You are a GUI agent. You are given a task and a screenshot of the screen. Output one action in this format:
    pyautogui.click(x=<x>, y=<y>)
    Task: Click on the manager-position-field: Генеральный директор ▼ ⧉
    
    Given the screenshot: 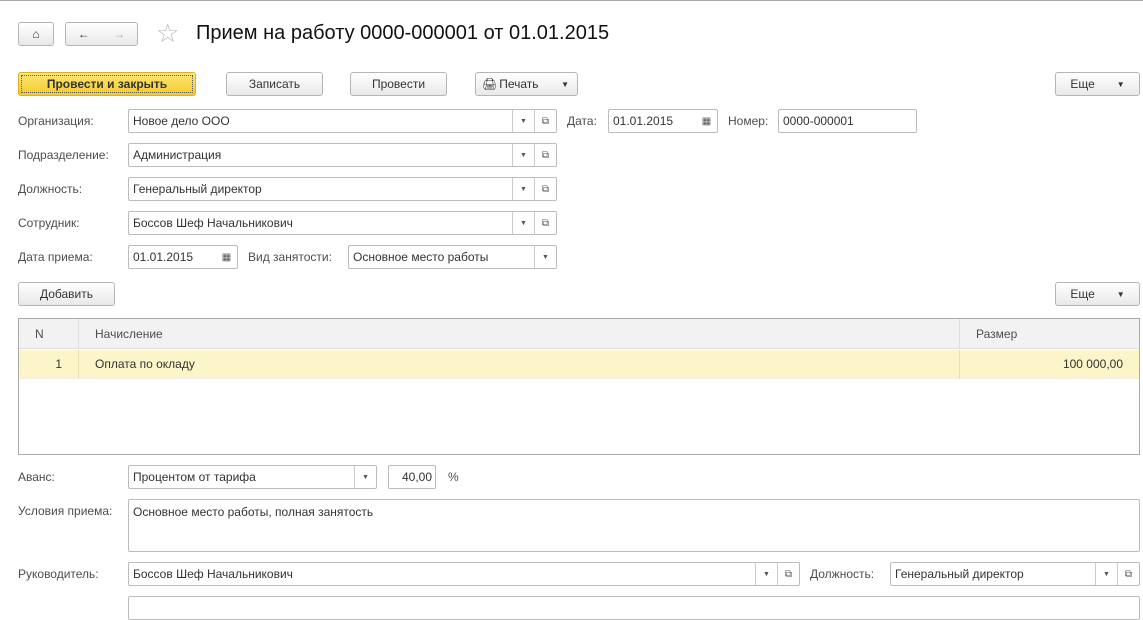 What is the action you would take?
    pyautogui.click(x=1015, y=574)
    